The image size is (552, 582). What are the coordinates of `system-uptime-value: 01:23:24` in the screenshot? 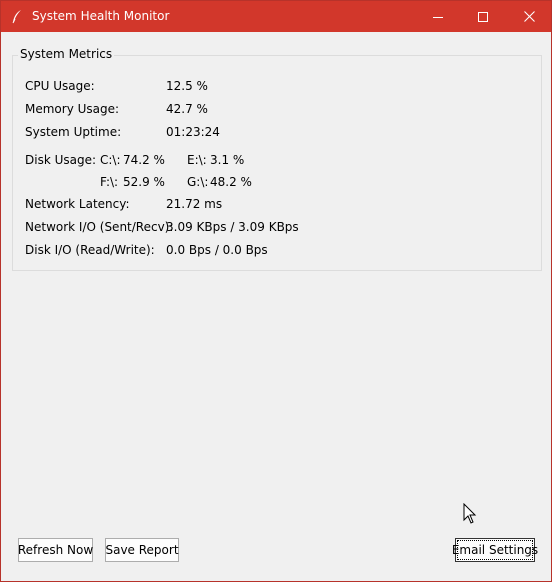 It's located at (193, 132).